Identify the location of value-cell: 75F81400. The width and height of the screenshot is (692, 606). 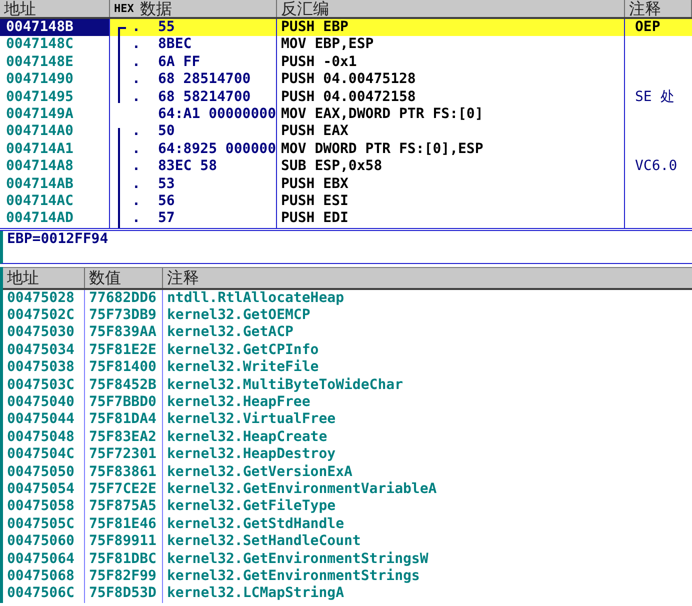
(124, 368).